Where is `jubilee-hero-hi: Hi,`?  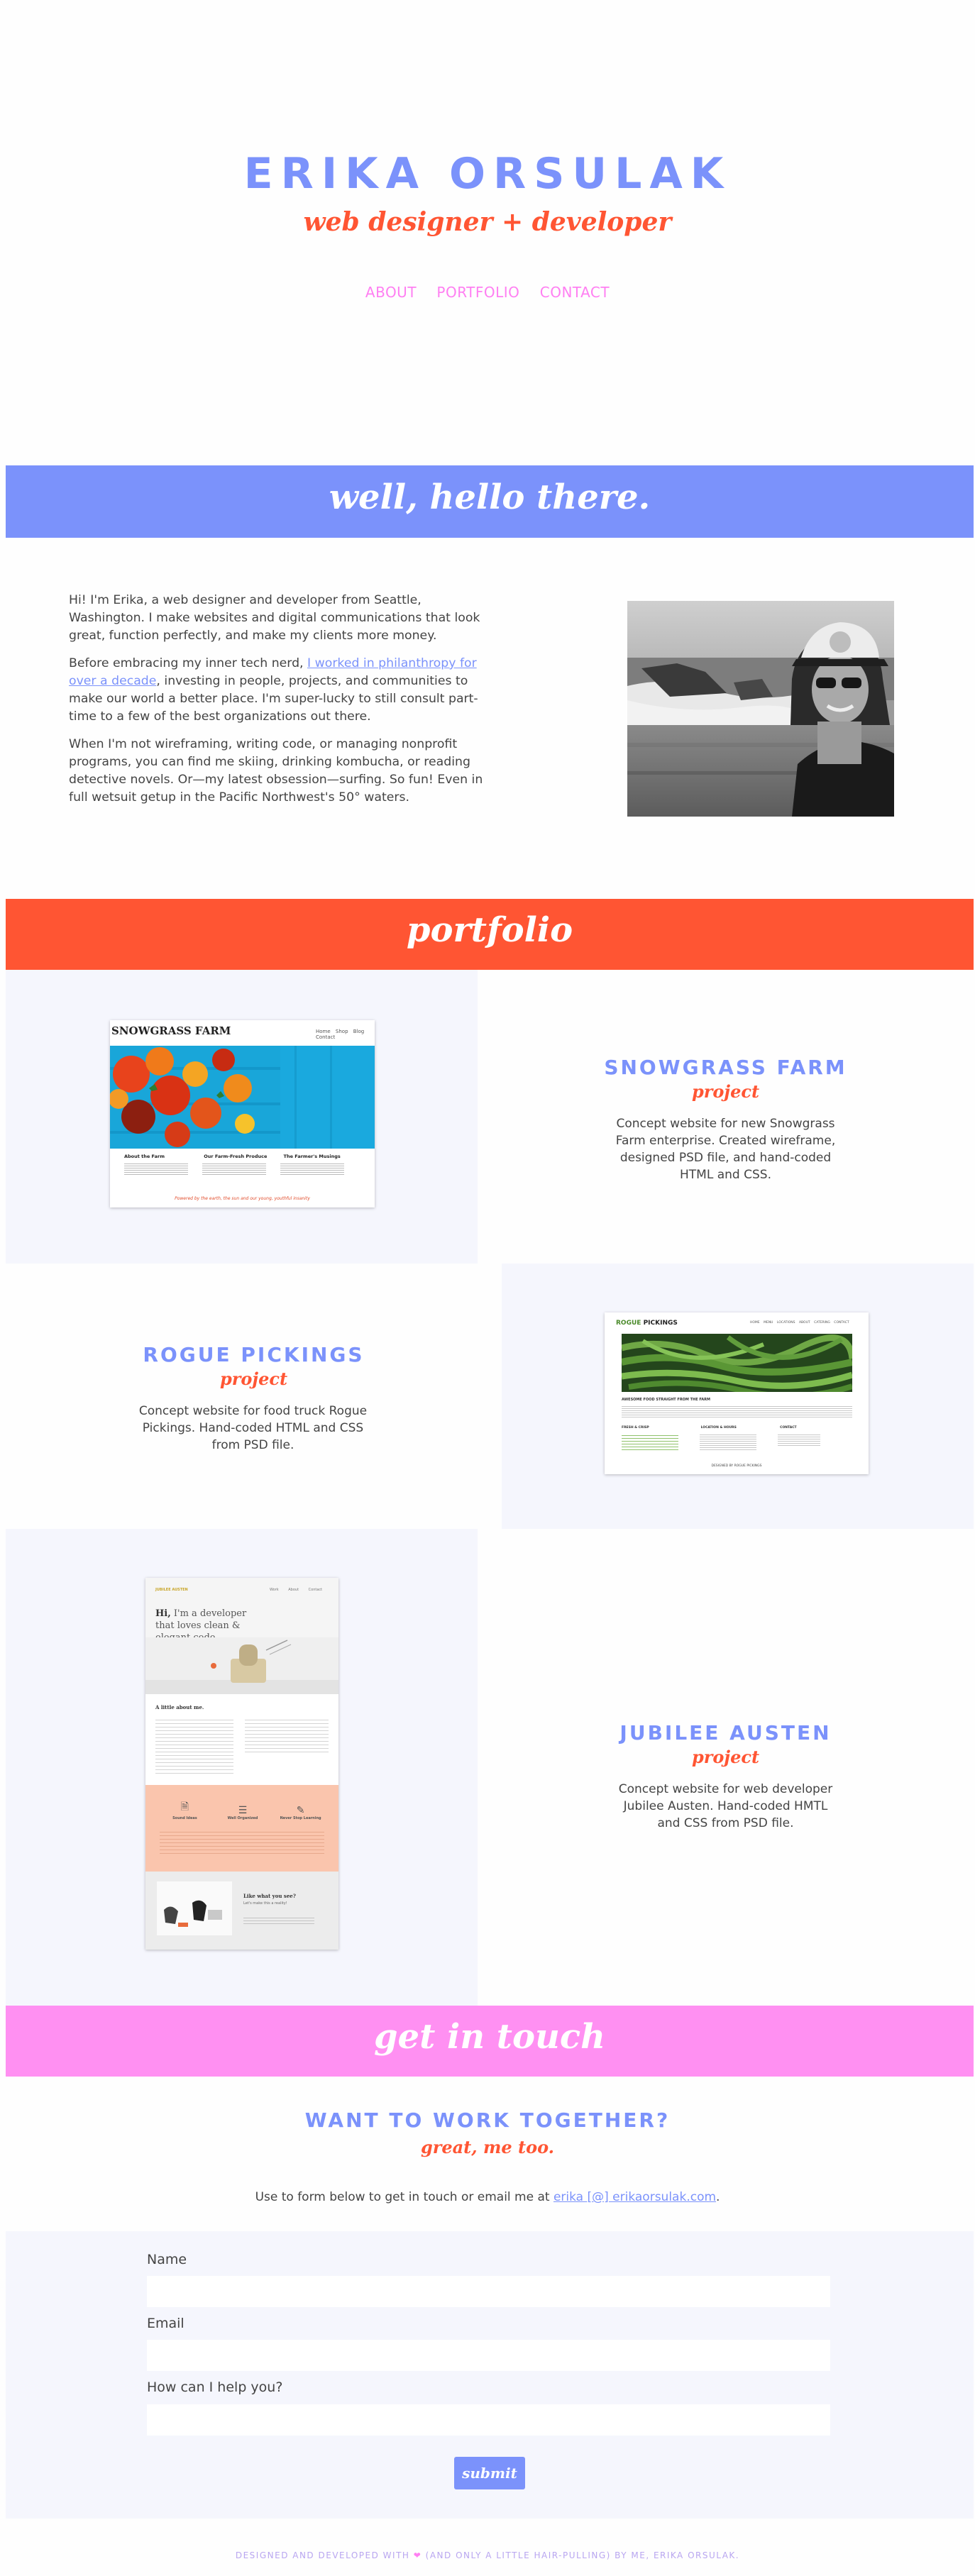 jubilee-hero-hi: Hi, is located at coordinates (163, 1613).